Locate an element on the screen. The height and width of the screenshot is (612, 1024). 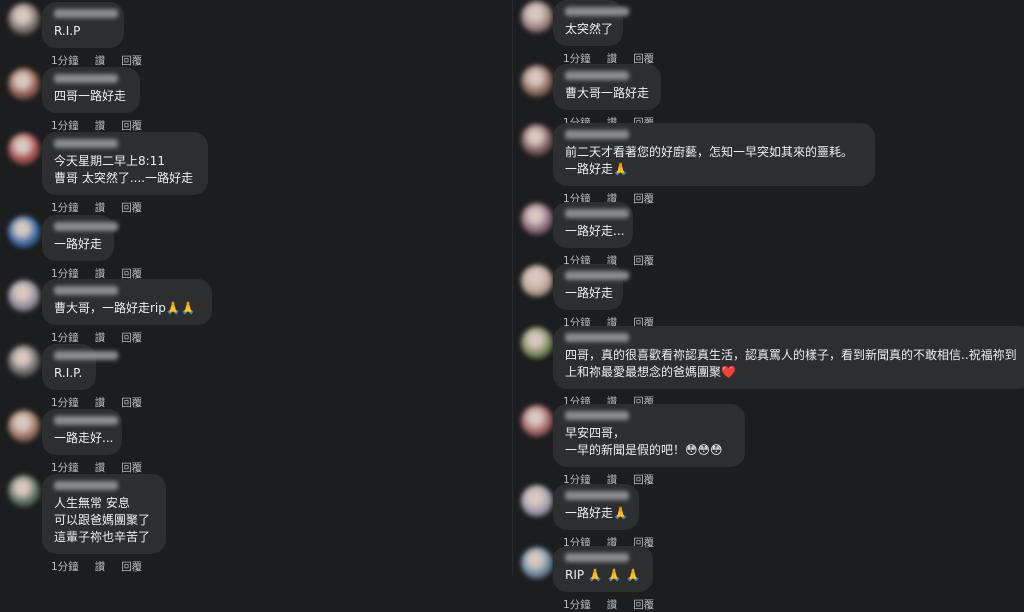
comment-text: 太突然了 is located at coordinates (589, 29).